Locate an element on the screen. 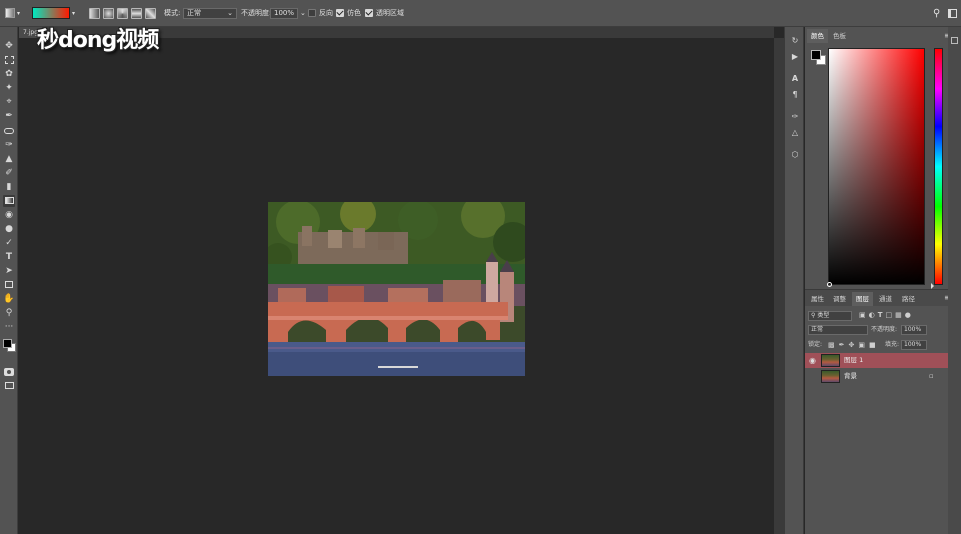 The height and width of the screenshot is (534, 961). saturation-brightness-field is located at coordinates (876, 166).